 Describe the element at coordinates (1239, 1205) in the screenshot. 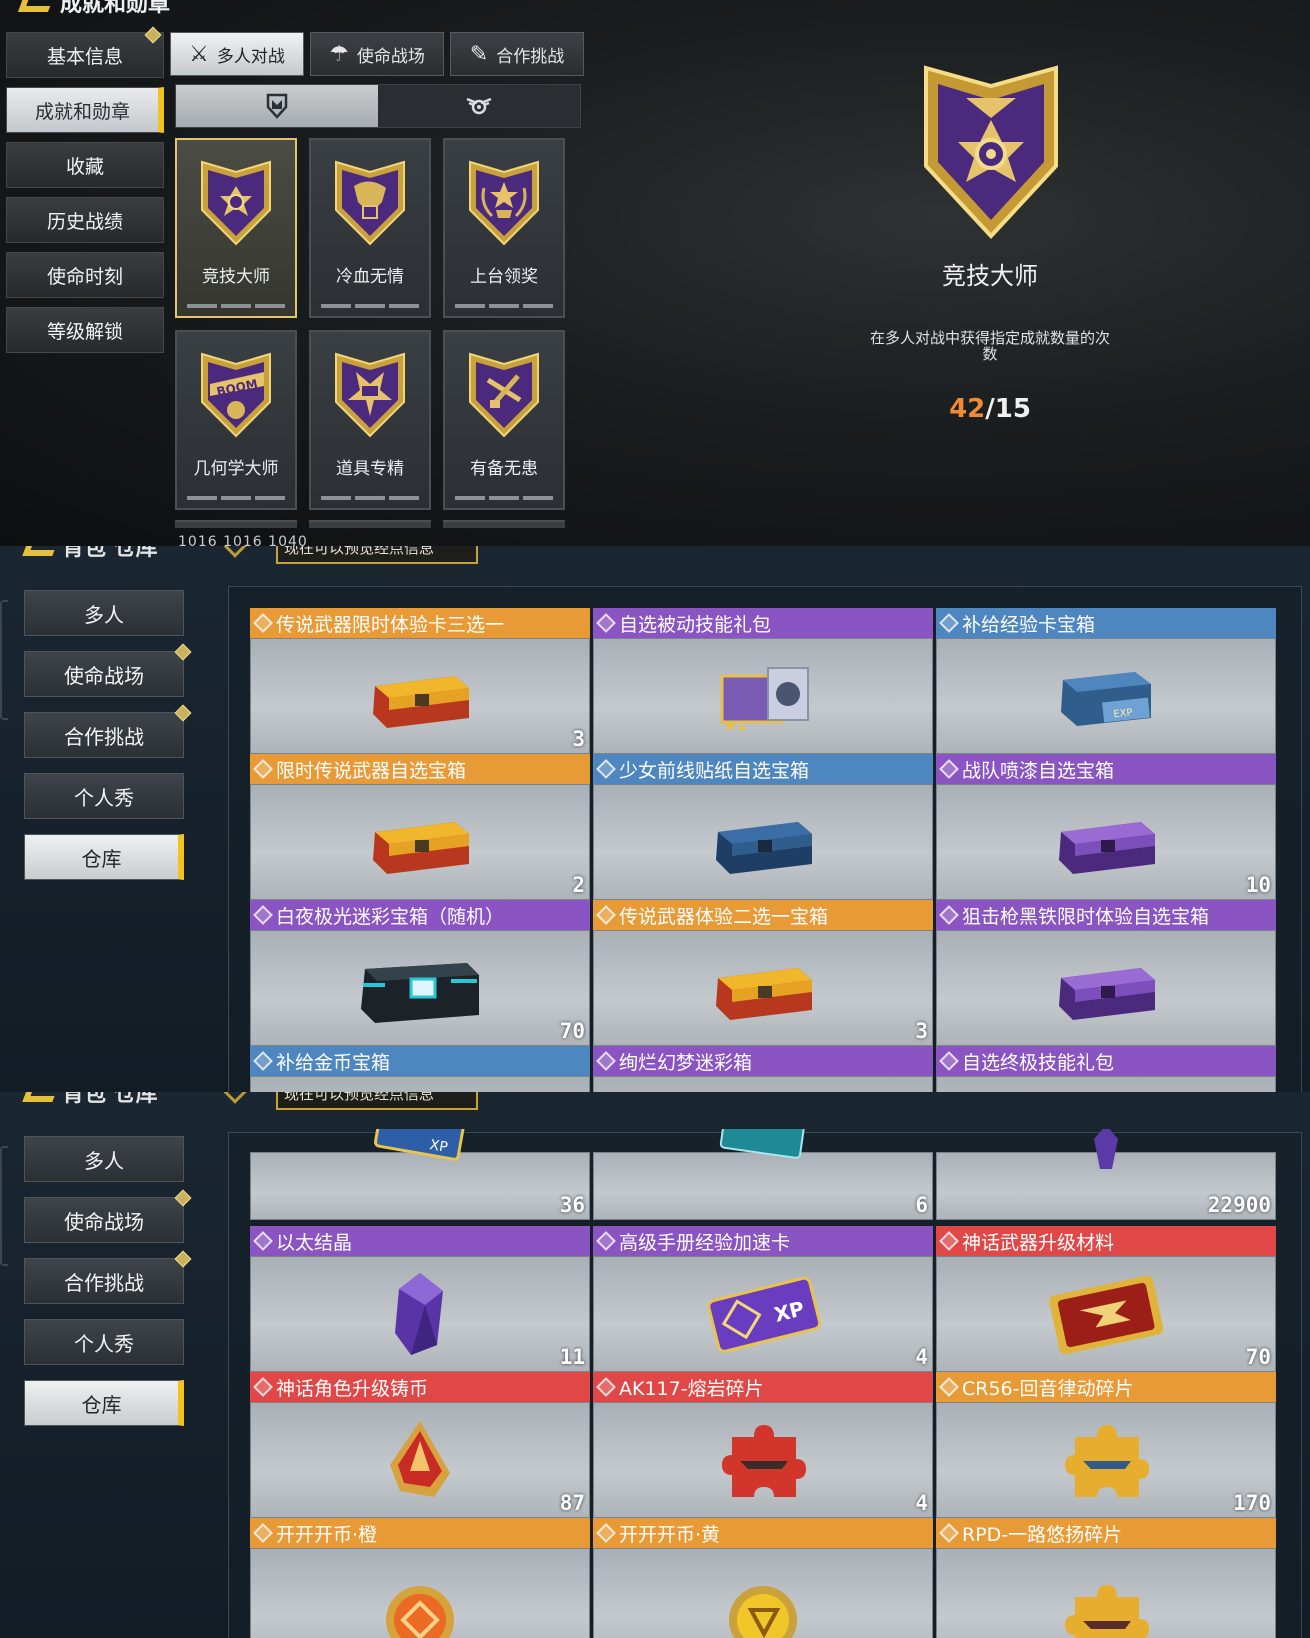

I see `item-count: 22900` at that location.